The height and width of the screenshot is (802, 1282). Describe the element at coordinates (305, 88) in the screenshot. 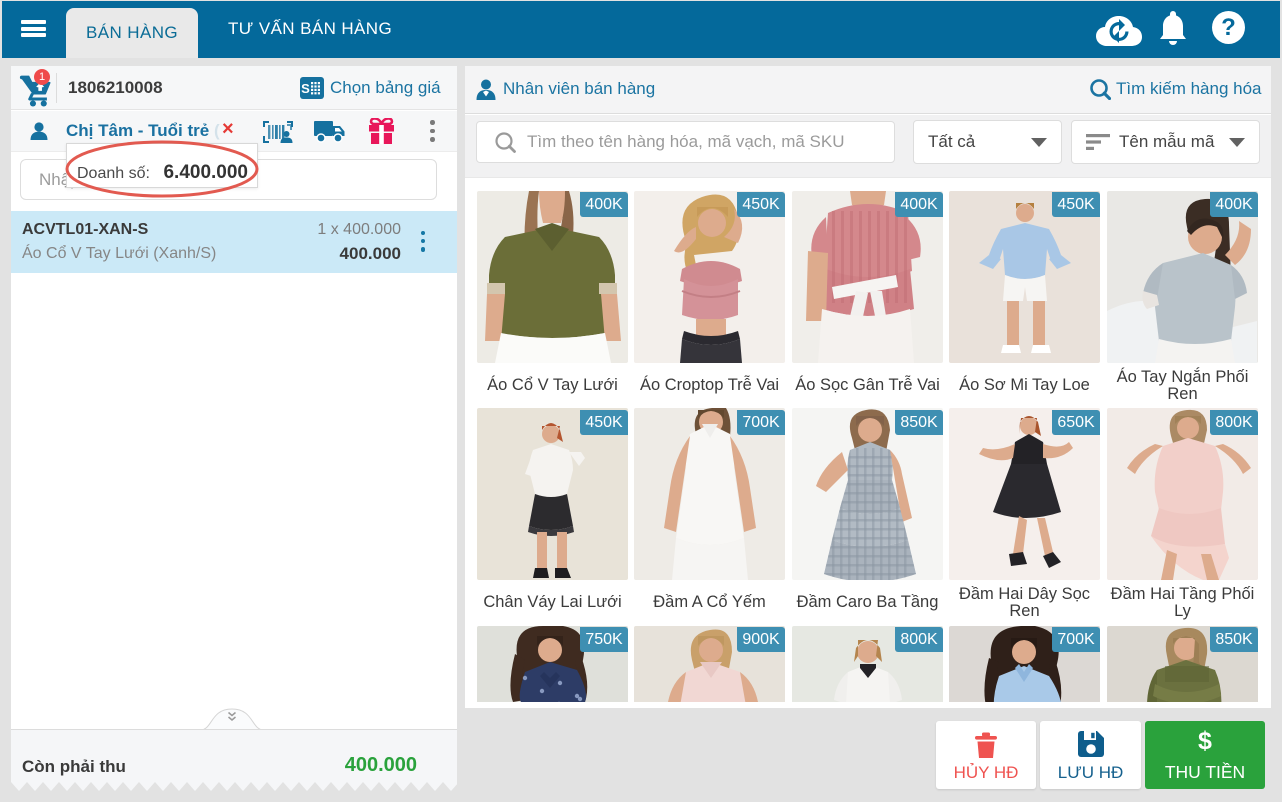

I see `svg-text: S` at that location.